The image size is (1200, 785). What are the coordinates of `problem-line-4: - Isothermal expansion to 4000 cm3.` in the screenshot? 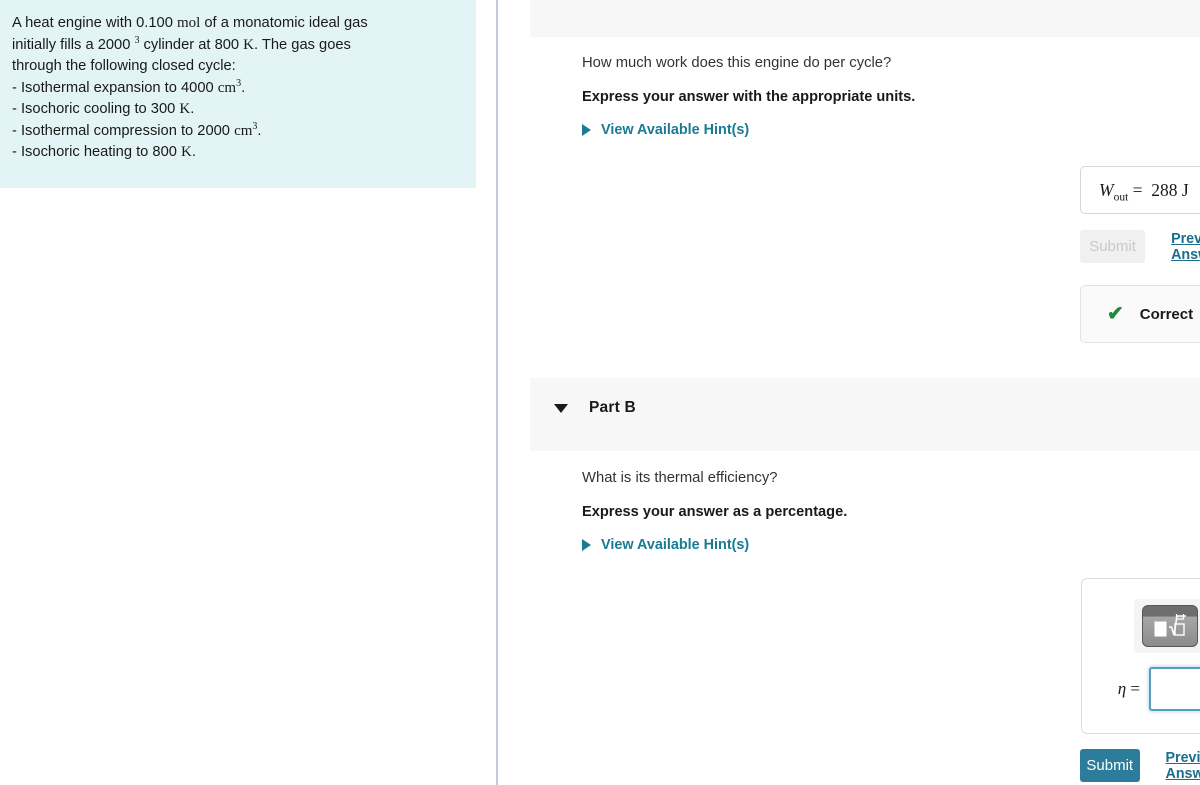 It's located at (237, 89).